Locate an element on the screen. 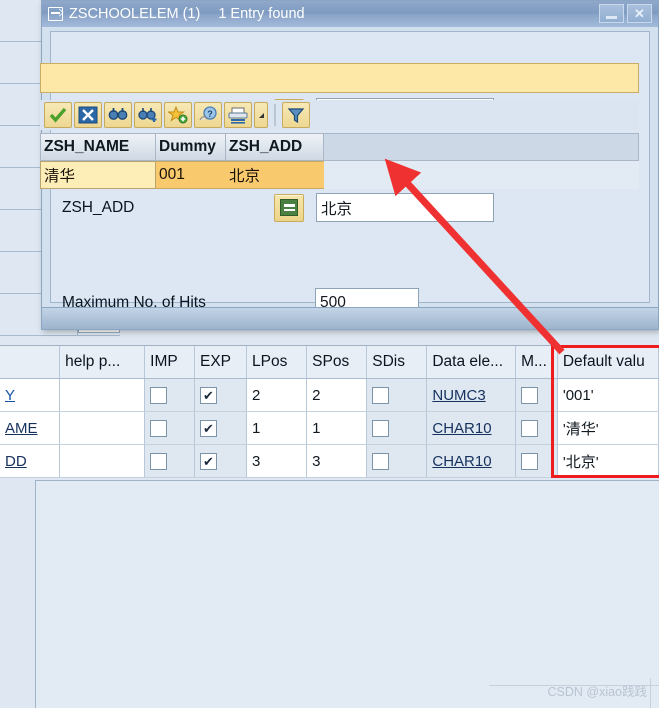  watermark-text: CSDN @xiao践践 is located at coordinates (597, 692).